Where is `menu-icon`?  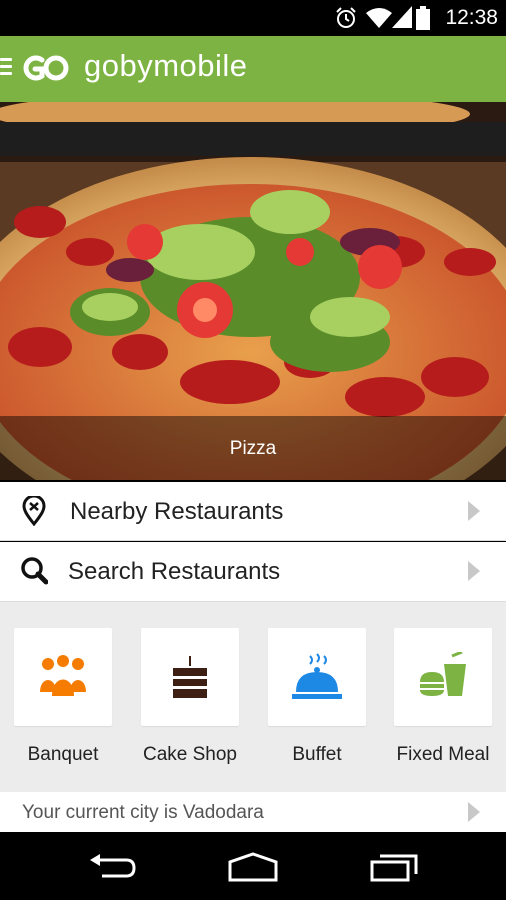
menu-icon is located at coordinates (6, 68).